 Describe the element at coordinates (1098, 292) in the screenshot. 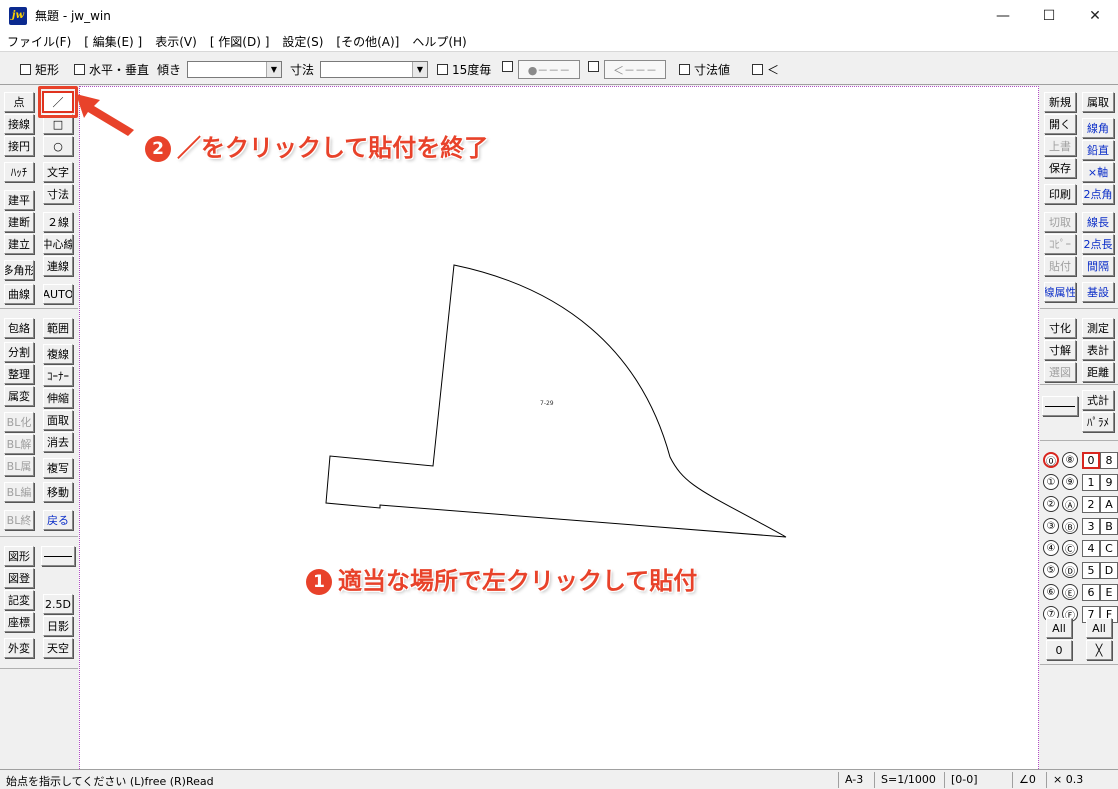

I see `right-tool2-8: 基設` at that location.